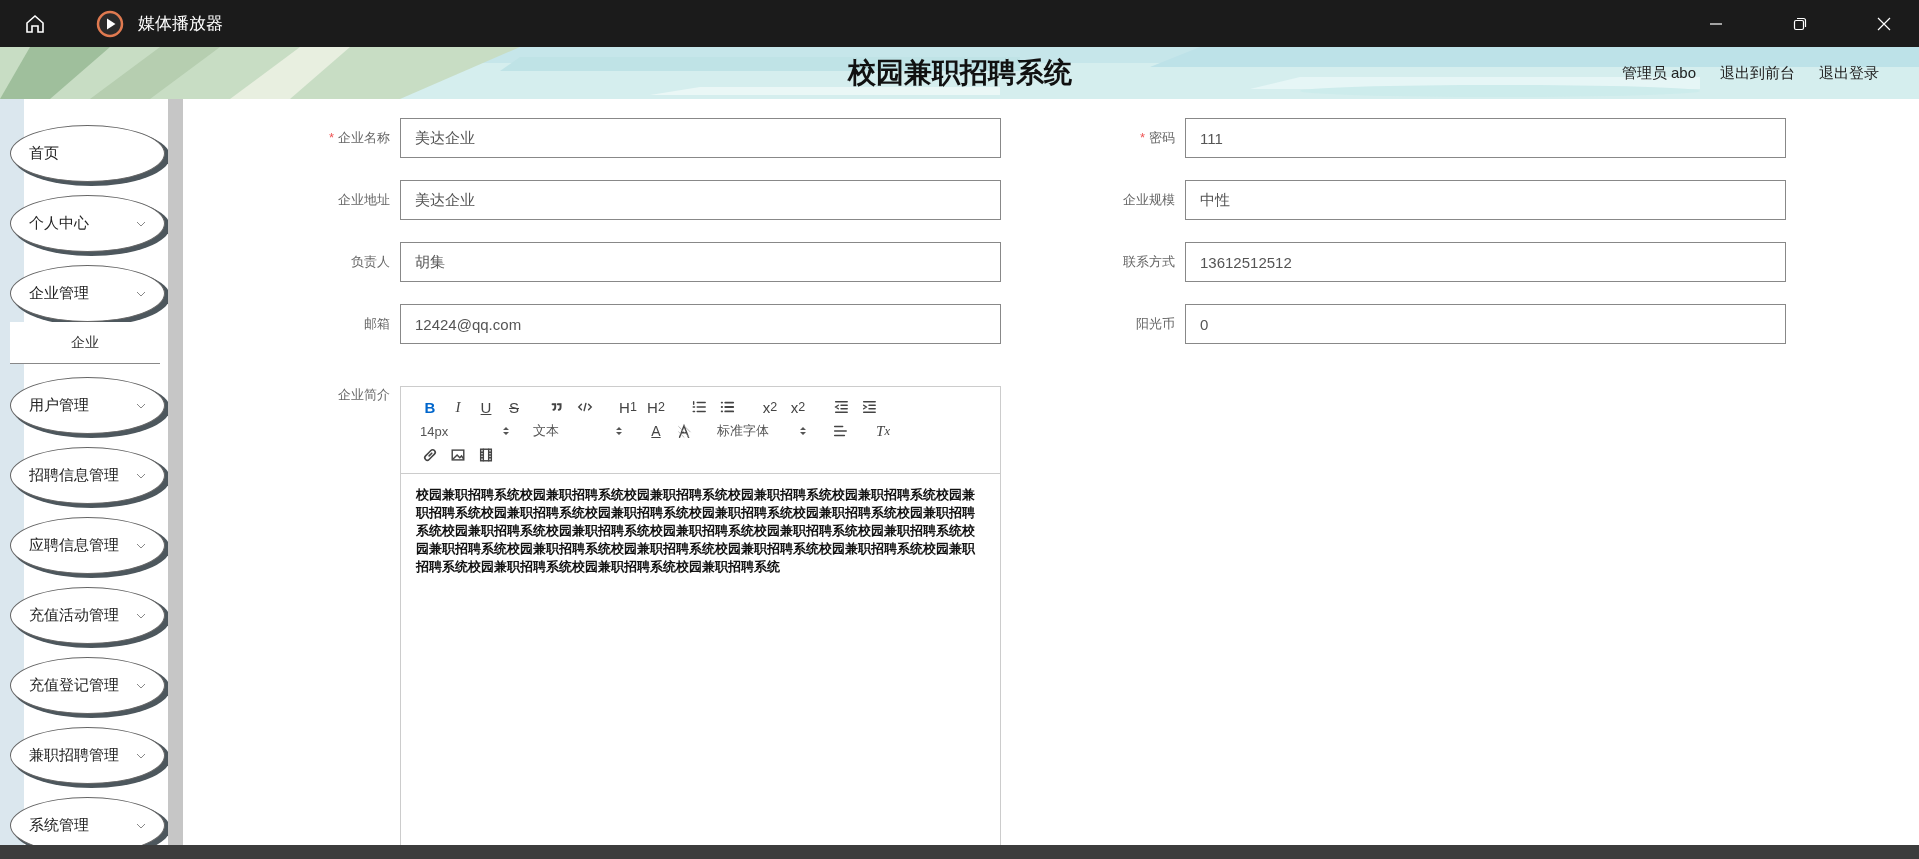 The height and width of the screenshot is (859, 1919). I want to click on input-field: 13612512512, so click(1485, 262).